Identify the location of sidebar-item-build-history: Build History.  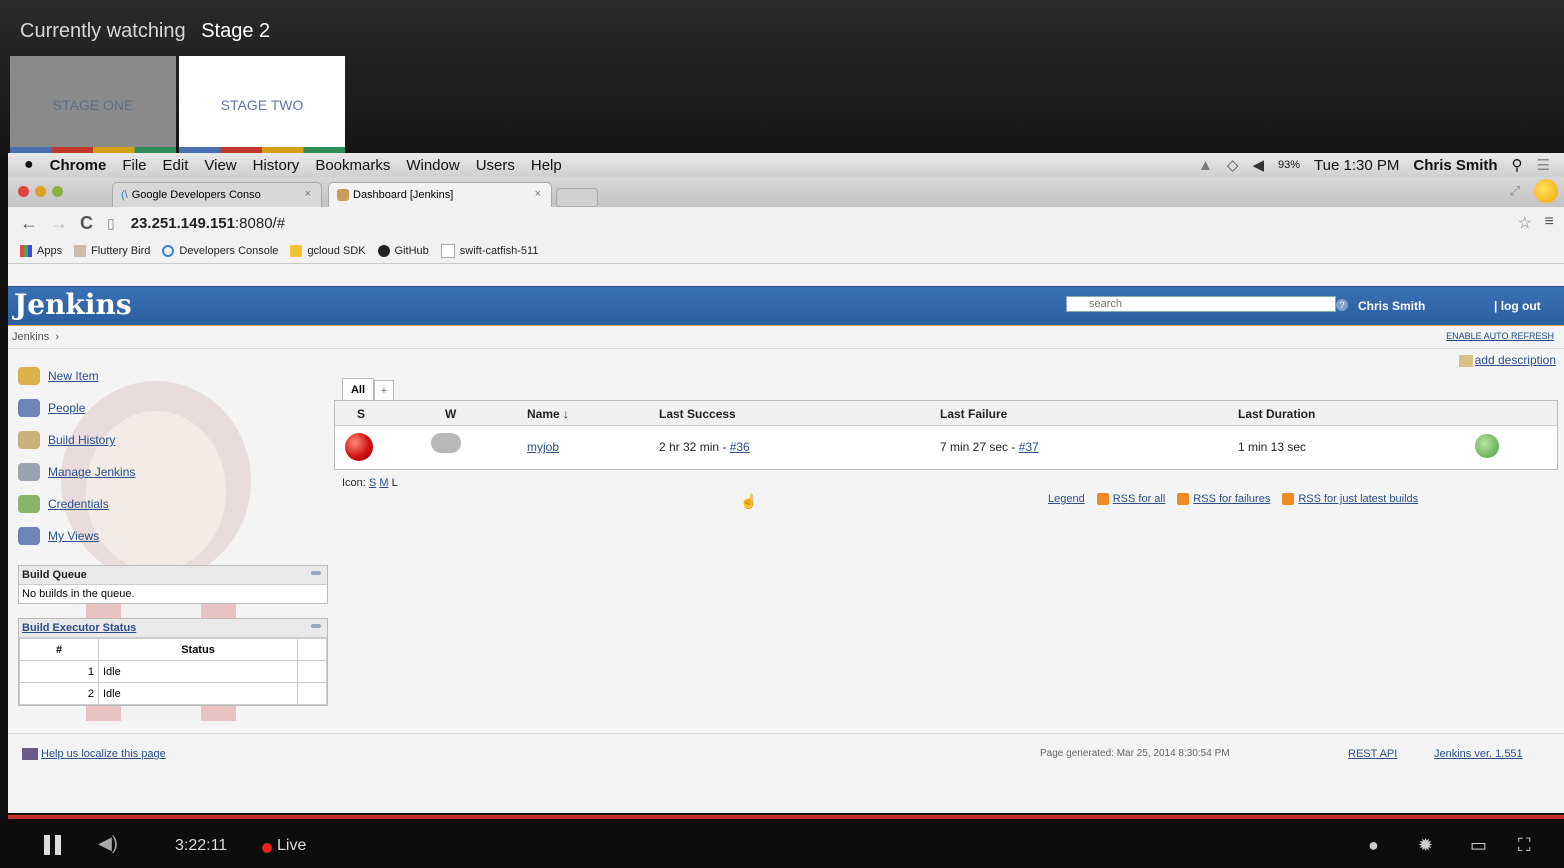
(66, 440).